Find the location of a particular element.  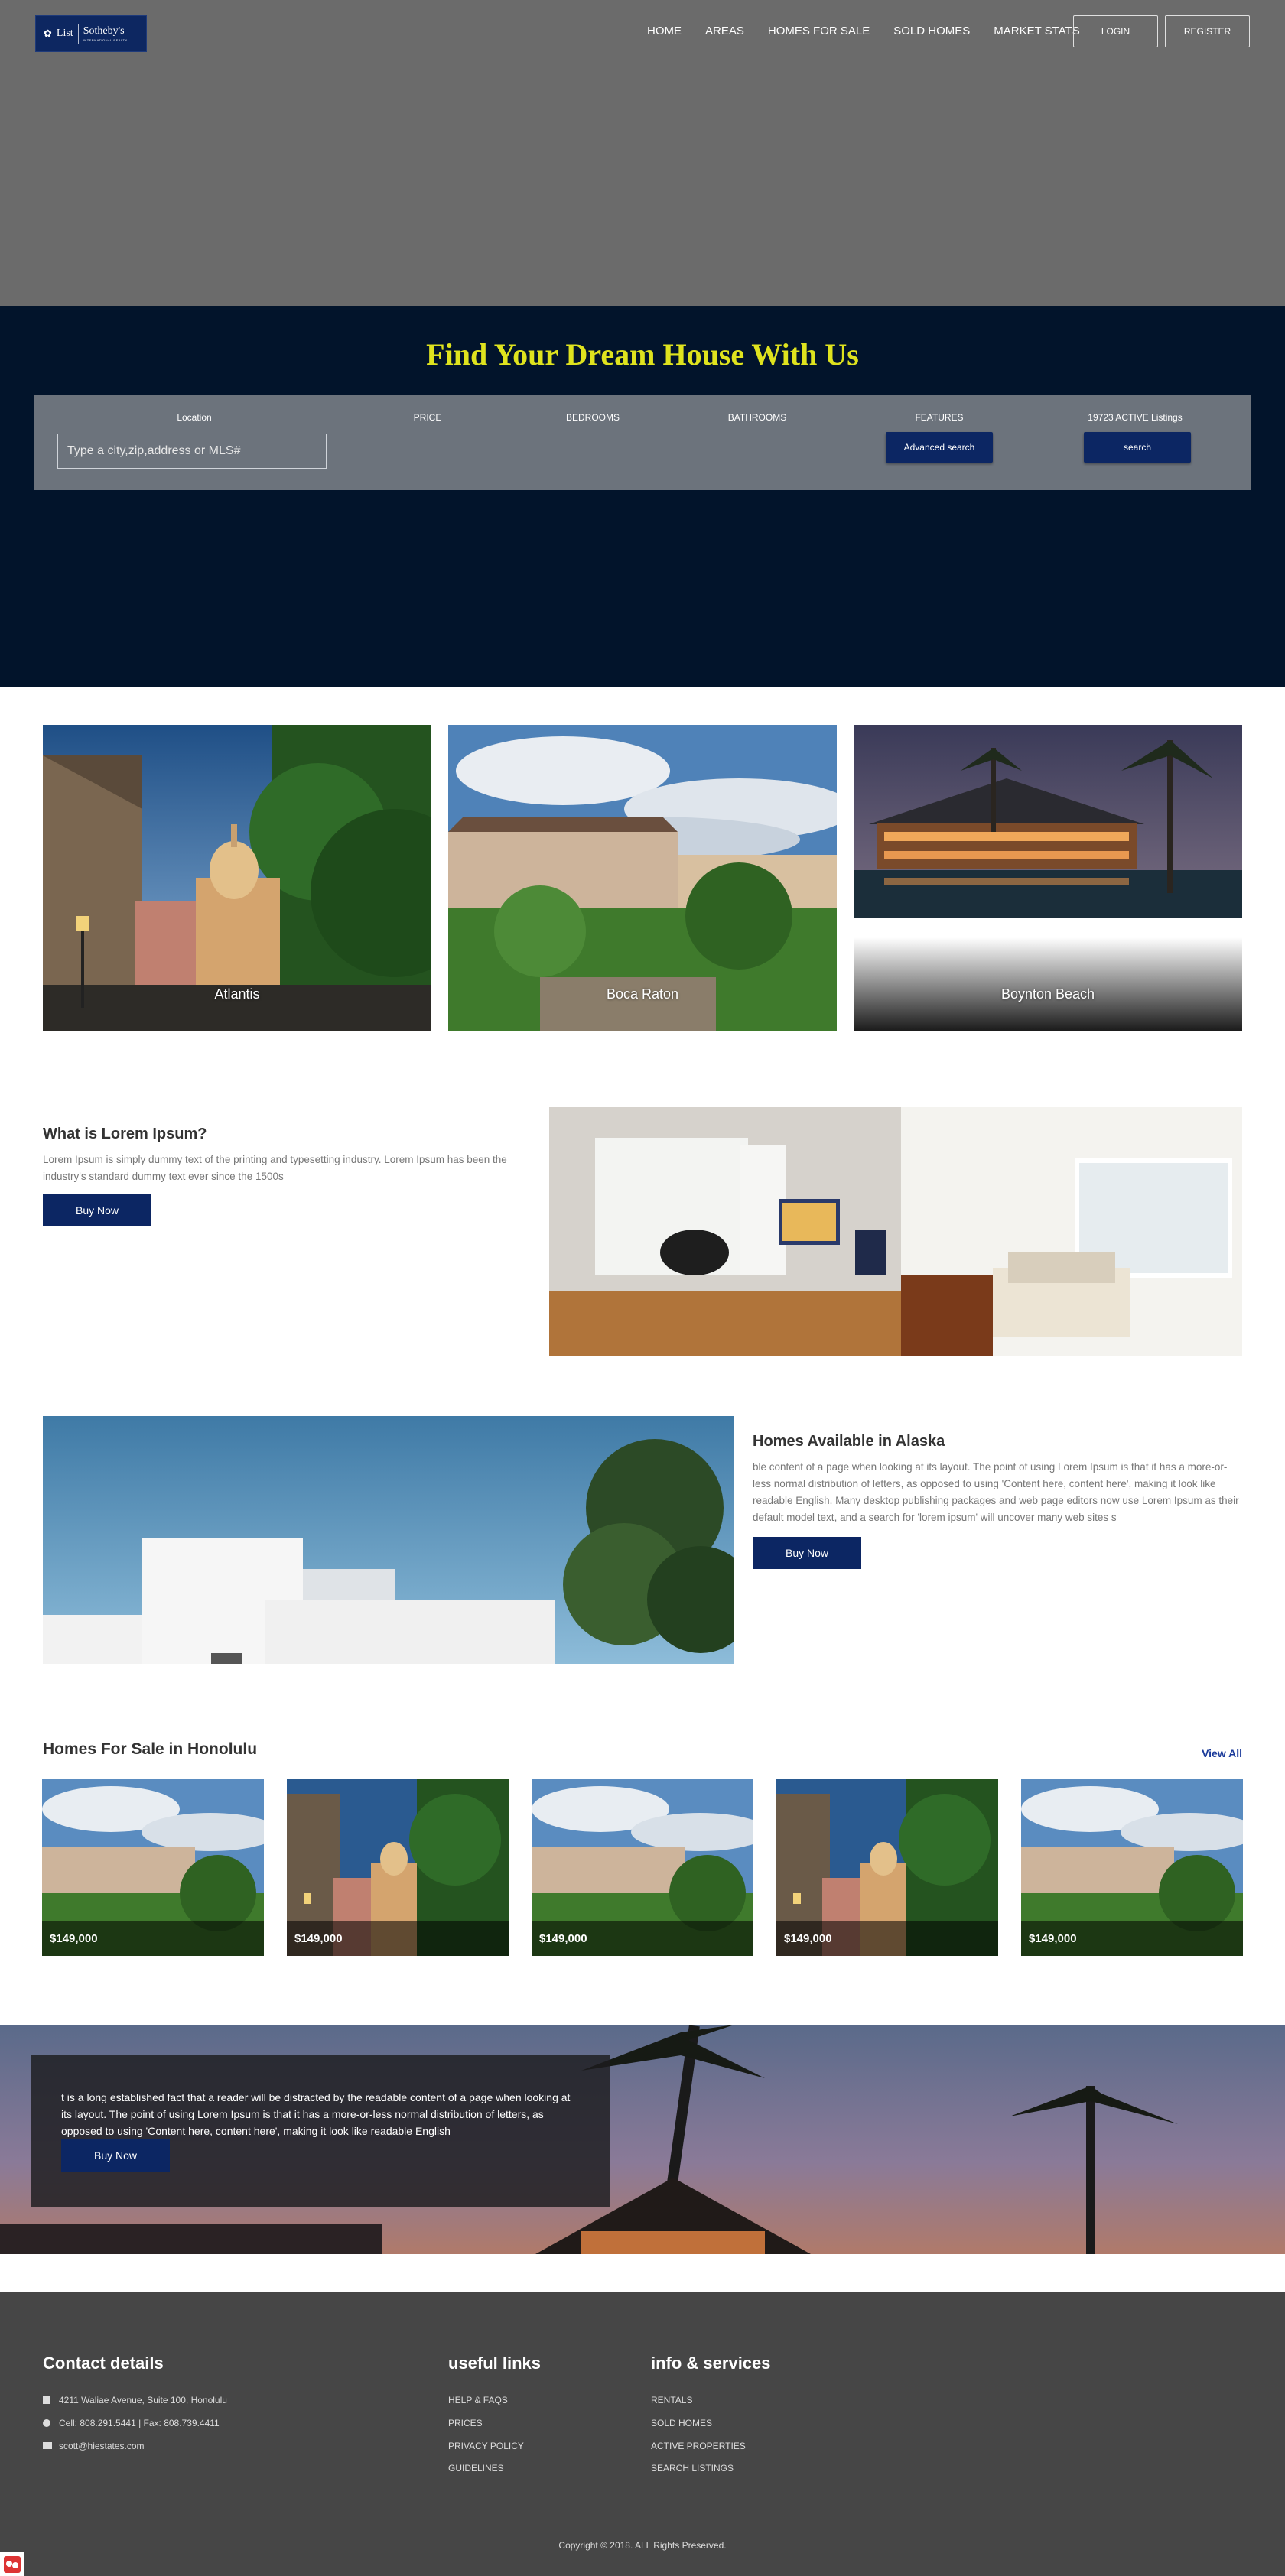

footer-phone: Cell: 808.291.5441 | Fax: 808.739.4411 is located at coordinates (139, 2423).